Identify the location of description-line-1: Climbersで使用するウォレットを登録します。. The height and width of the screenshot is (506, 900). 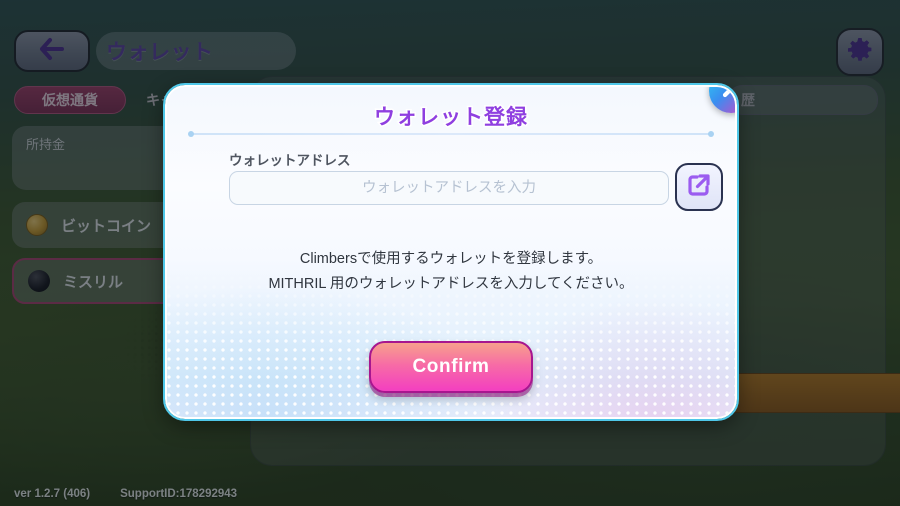
(451, 259).